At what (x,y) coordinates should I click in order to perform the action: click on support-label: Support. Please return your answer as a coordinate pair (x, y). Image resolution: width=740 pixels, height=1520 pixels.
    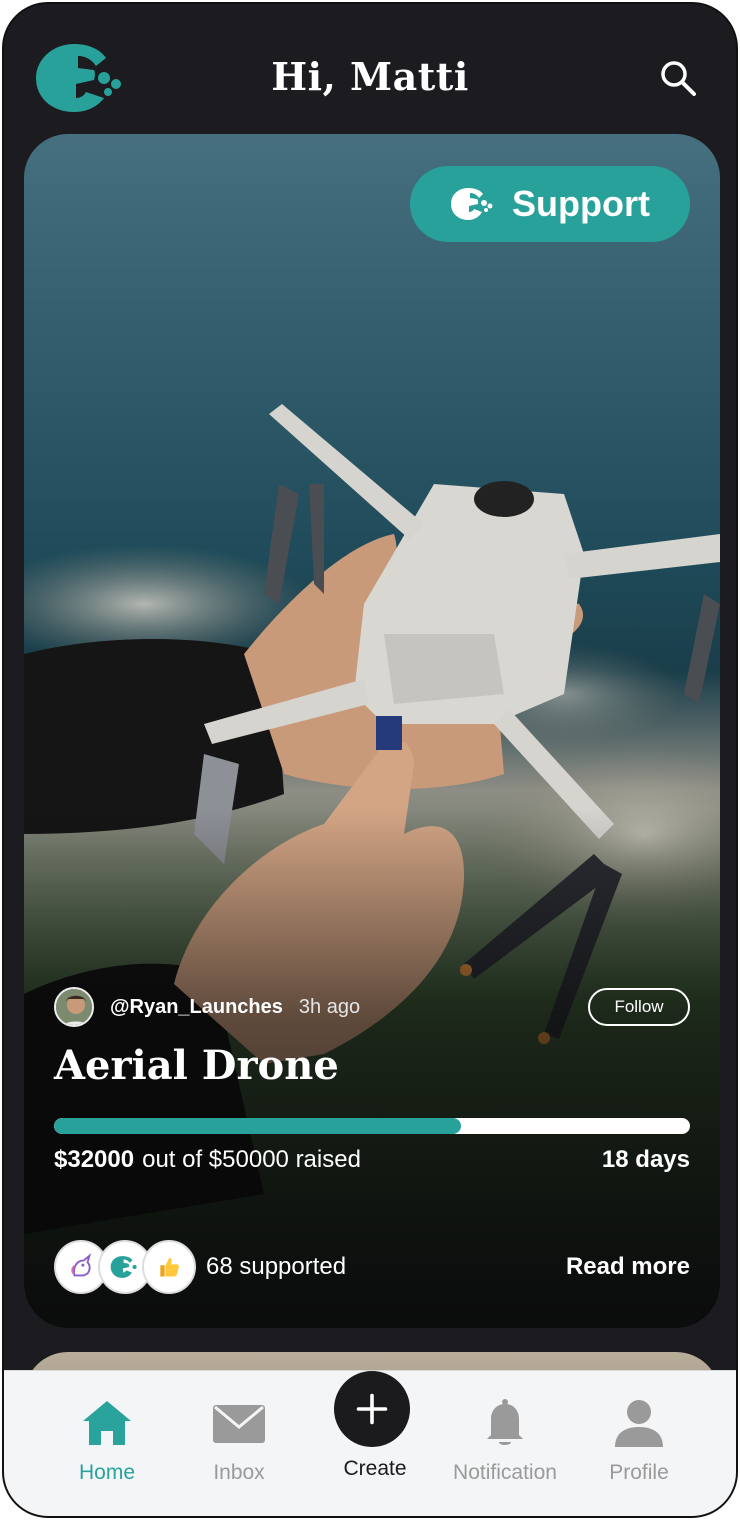
    Looking at the image, I should click on (581, 203).